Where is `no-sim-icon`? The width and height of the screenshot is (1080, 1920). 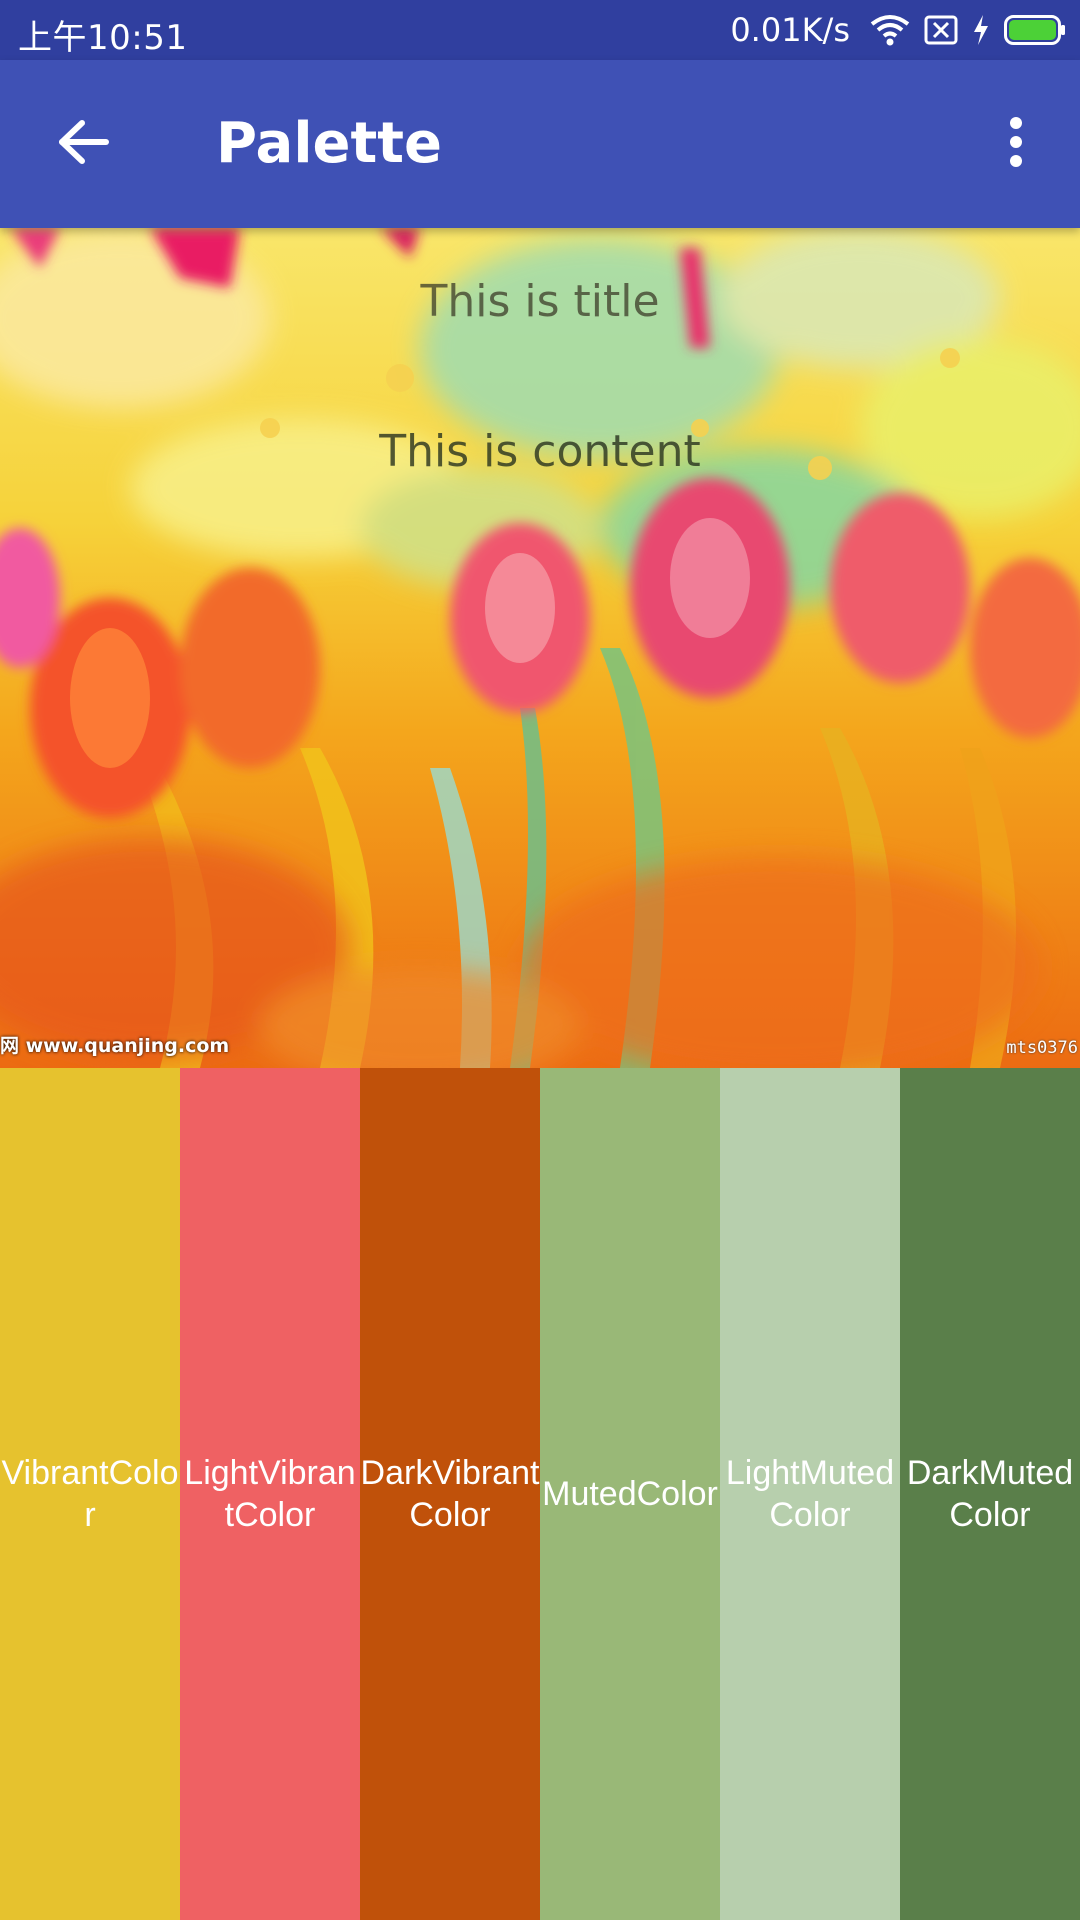
no-sim-icon is located at coordinates (941, 30).